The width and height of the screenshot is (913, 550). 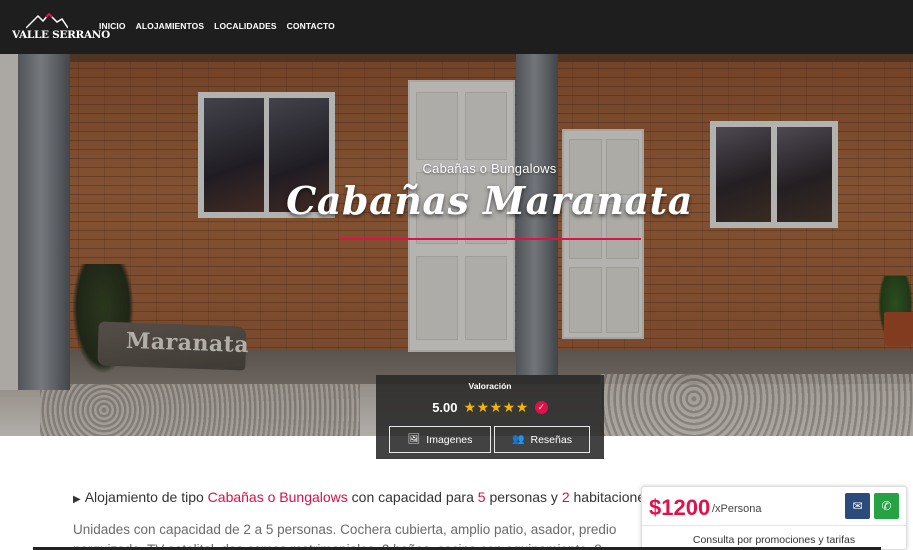 What do you see at coordinates (77, 499) in the screenshot?
I see `caret-right-icon: ▶` at bounding box center [77, 499].